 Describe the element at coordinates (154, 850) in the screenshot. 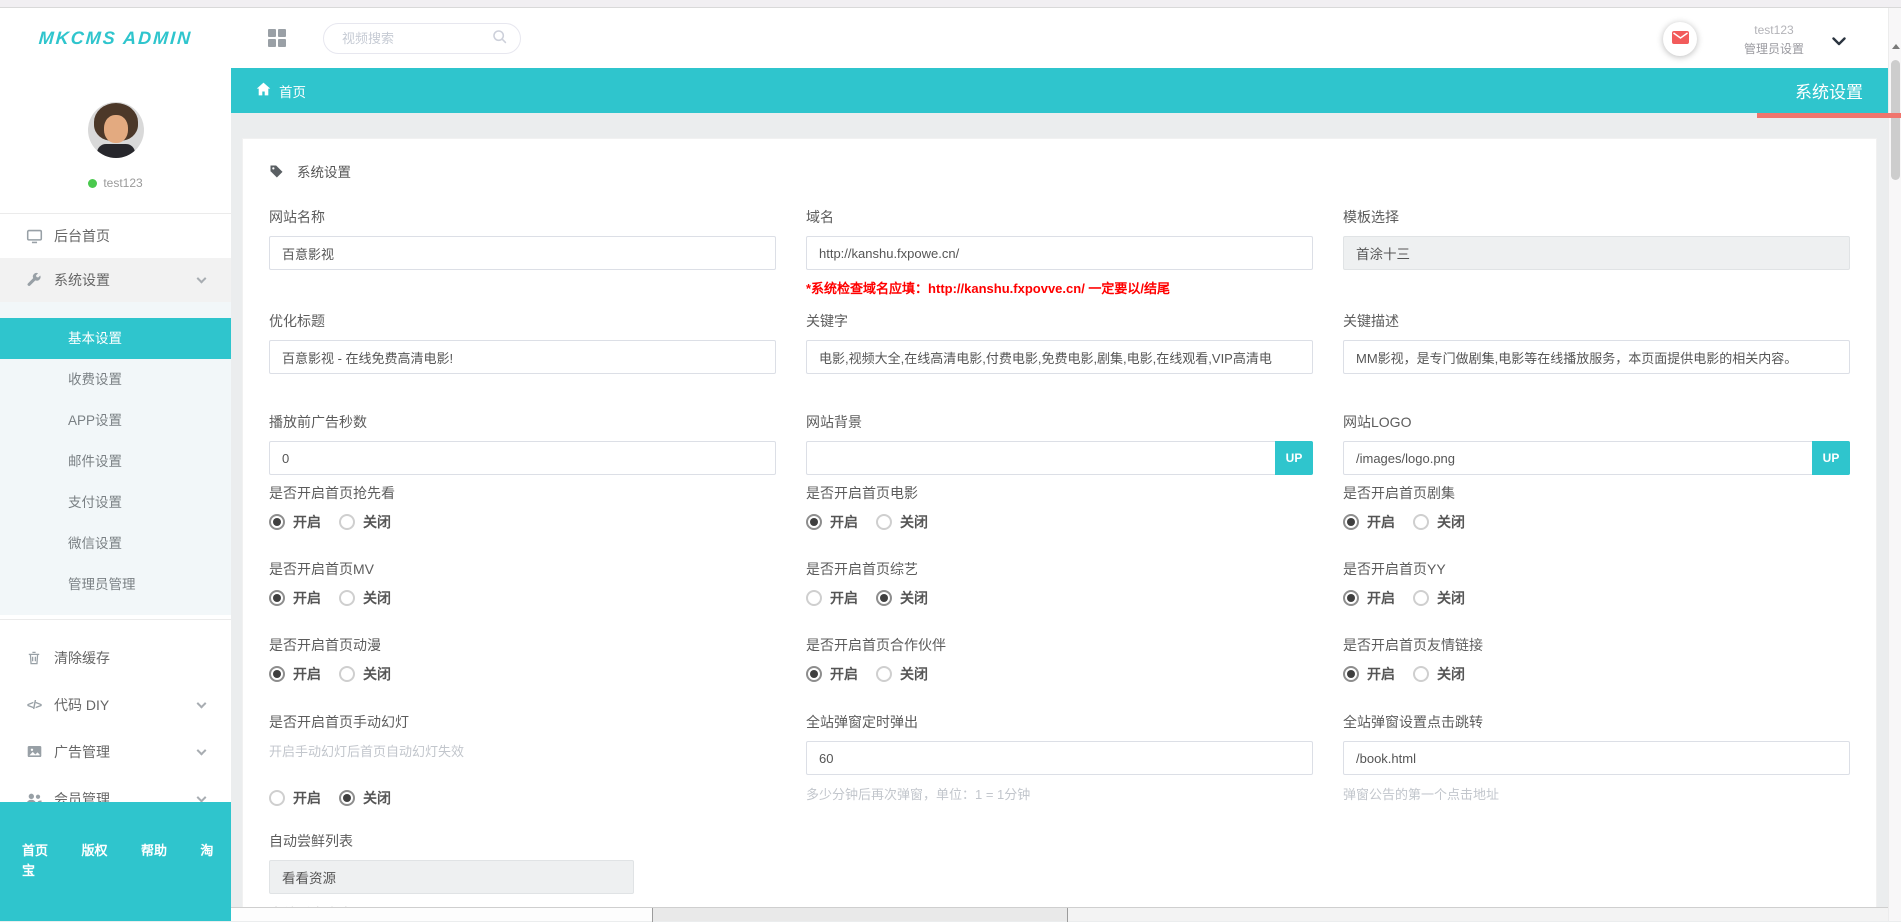

I see `footer-link-help: 帮助` at that location.